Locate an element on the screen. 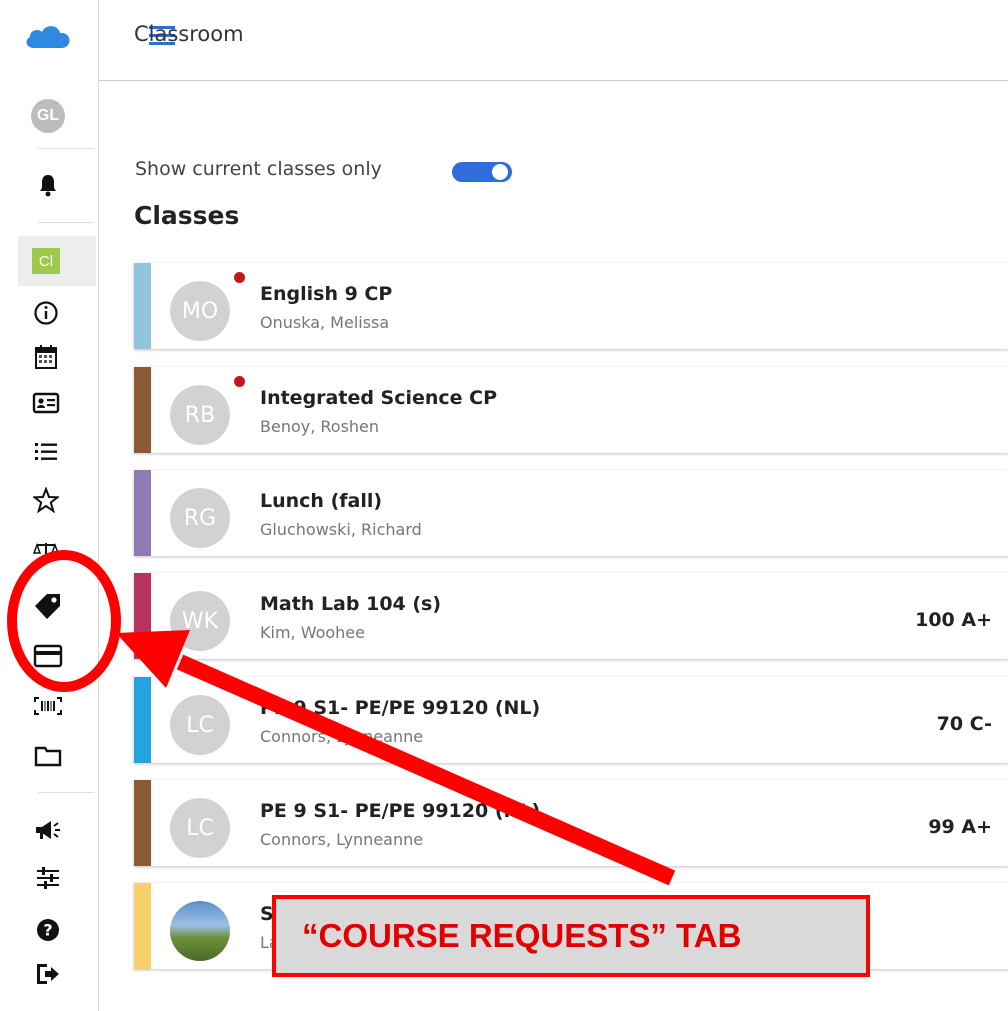  class-photo-avatar is located at coordinates (200, 931).